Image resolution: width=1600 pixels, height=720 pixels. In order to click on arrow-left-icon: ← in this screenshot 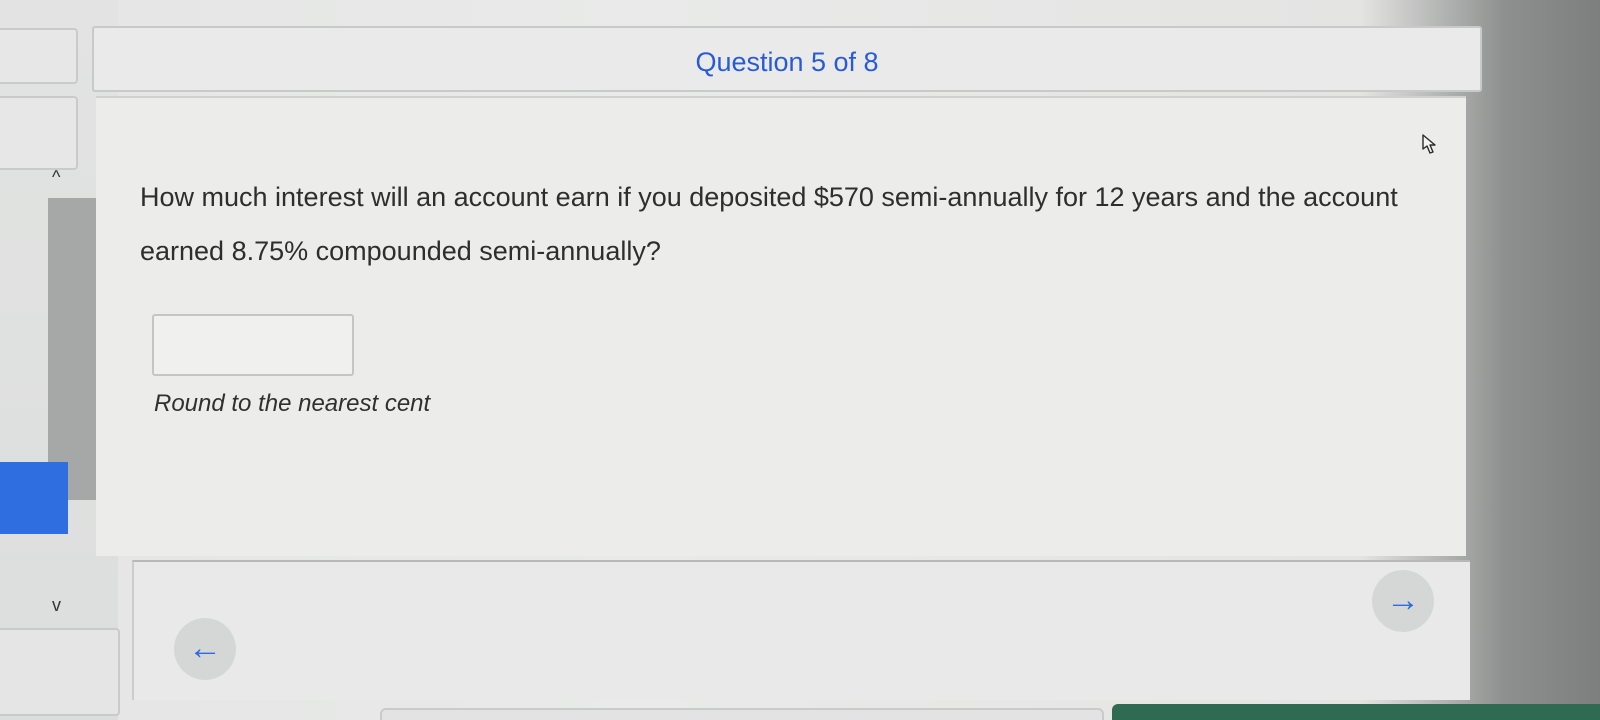, I will do `click(205, 648)`.